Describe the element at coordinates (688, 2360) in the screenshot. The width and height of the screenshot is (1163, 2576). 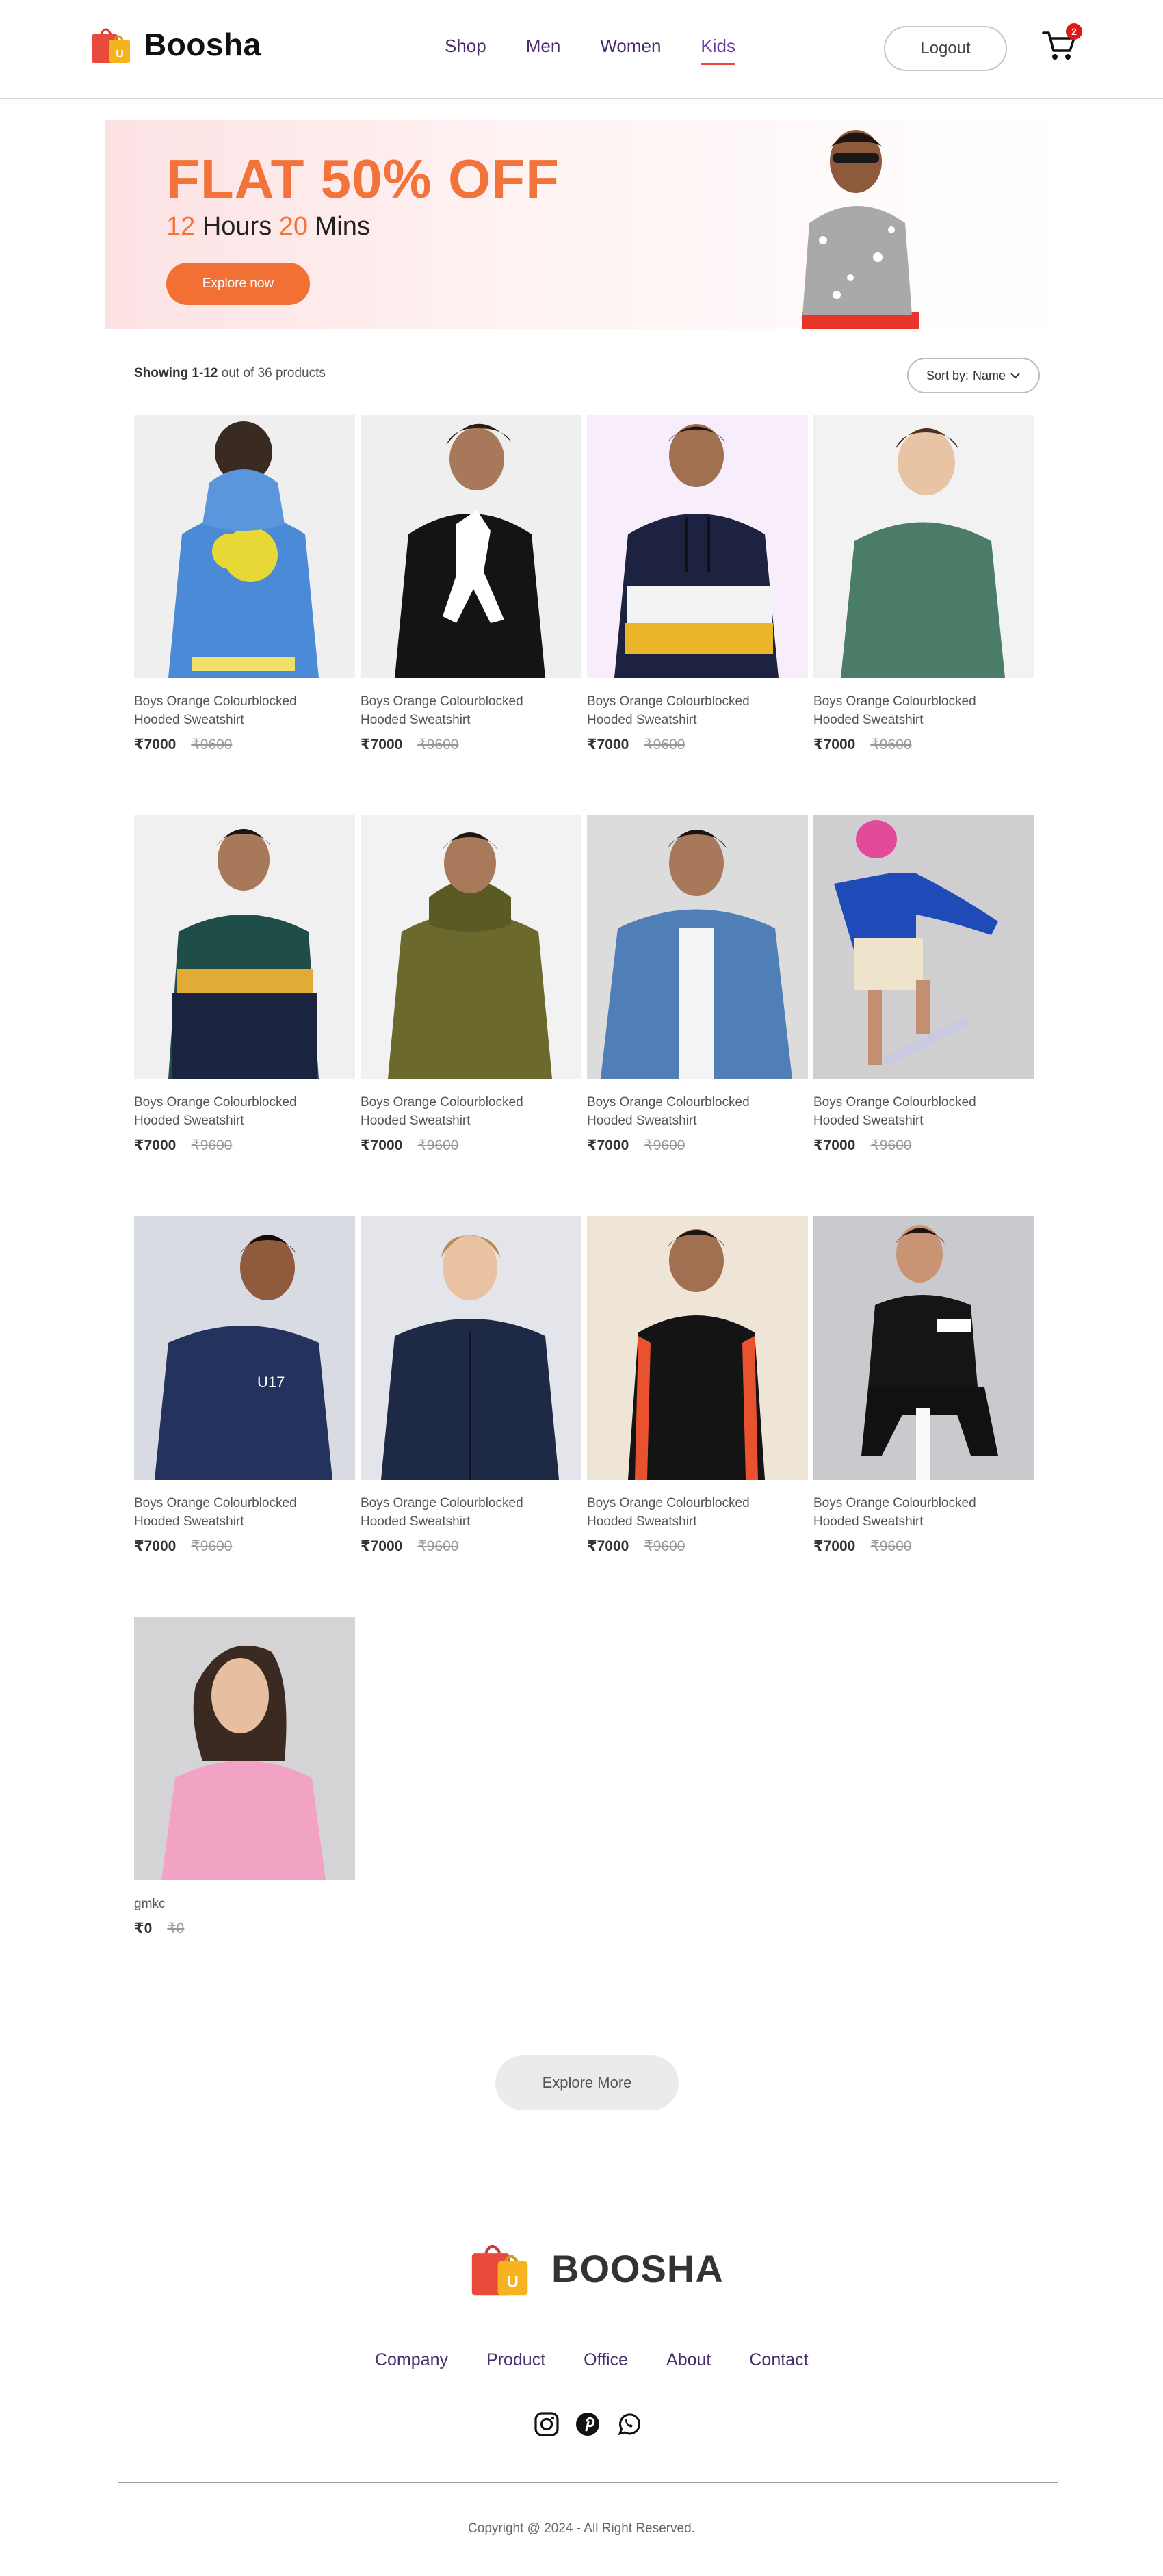
I see `footer-link-about: About` at that location.